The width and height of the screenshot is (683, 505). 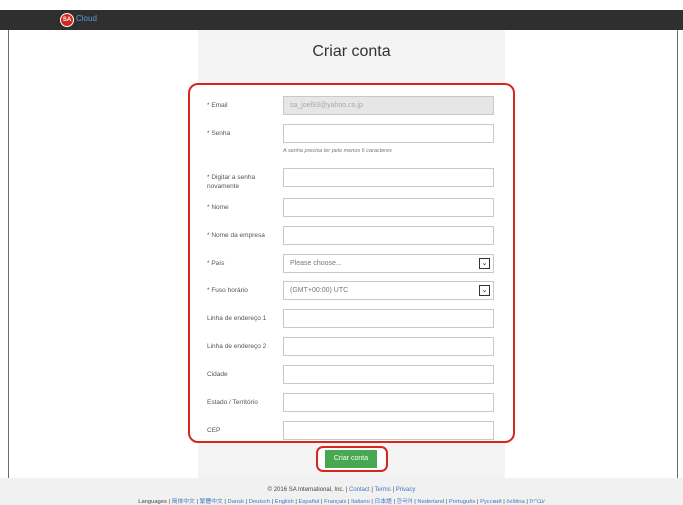 I want to click on company-label: * Nome da empresa, so click(x=236, y=235).